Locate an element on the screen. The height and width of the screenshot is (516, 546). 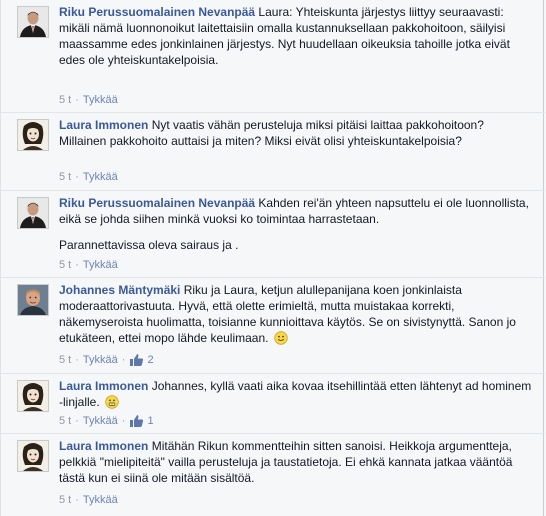
like-count: 2 is located at coordinates (141, 360).